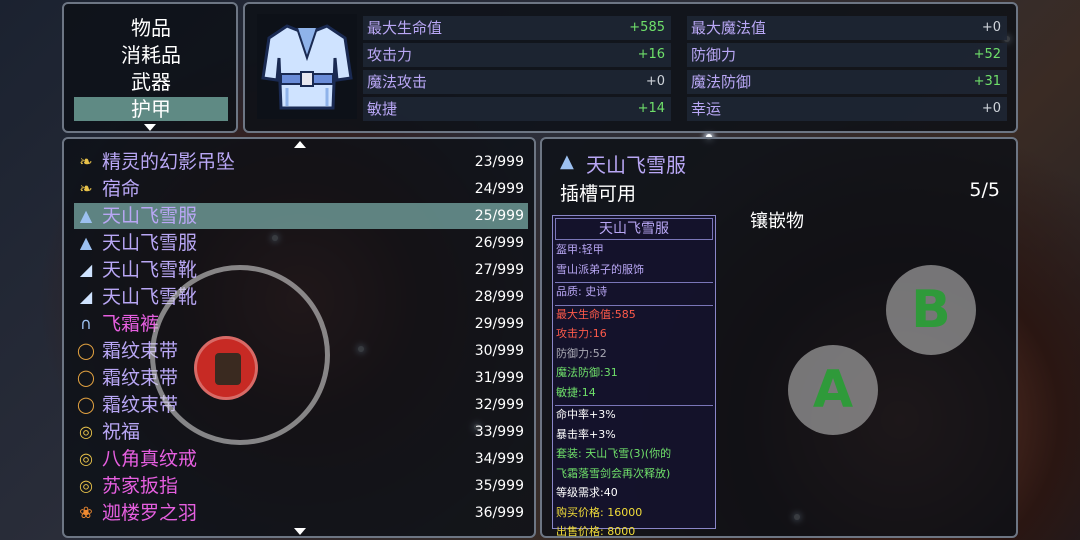  Describe the element at coordinates (390, 55) in the screenshot. I see `stat-name: 攻击力` at that location.